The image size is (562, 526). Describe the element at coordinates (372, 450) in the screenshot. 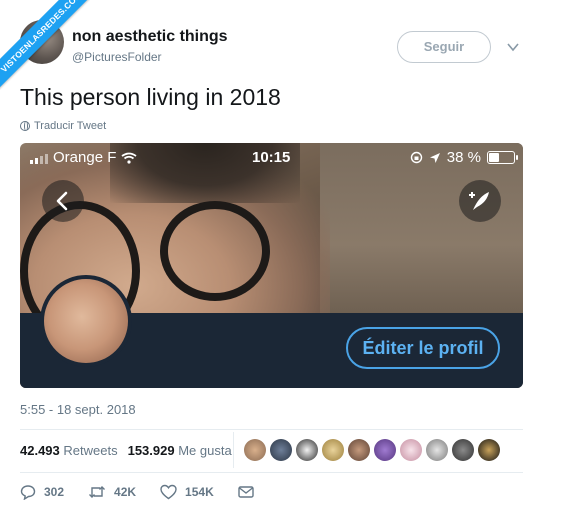

I see `liker-avatars` at that location.